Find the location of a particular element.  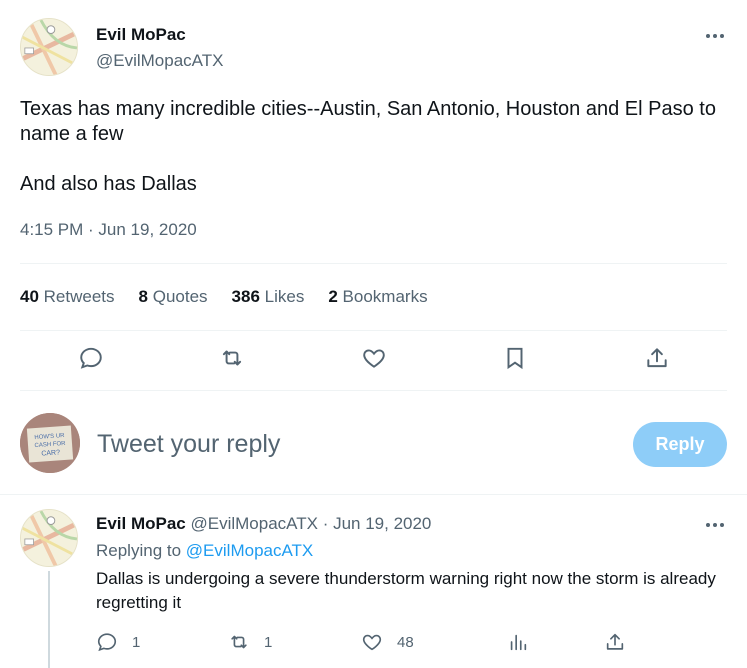

reply-more-options-icon is located at coordinates (715, 525).